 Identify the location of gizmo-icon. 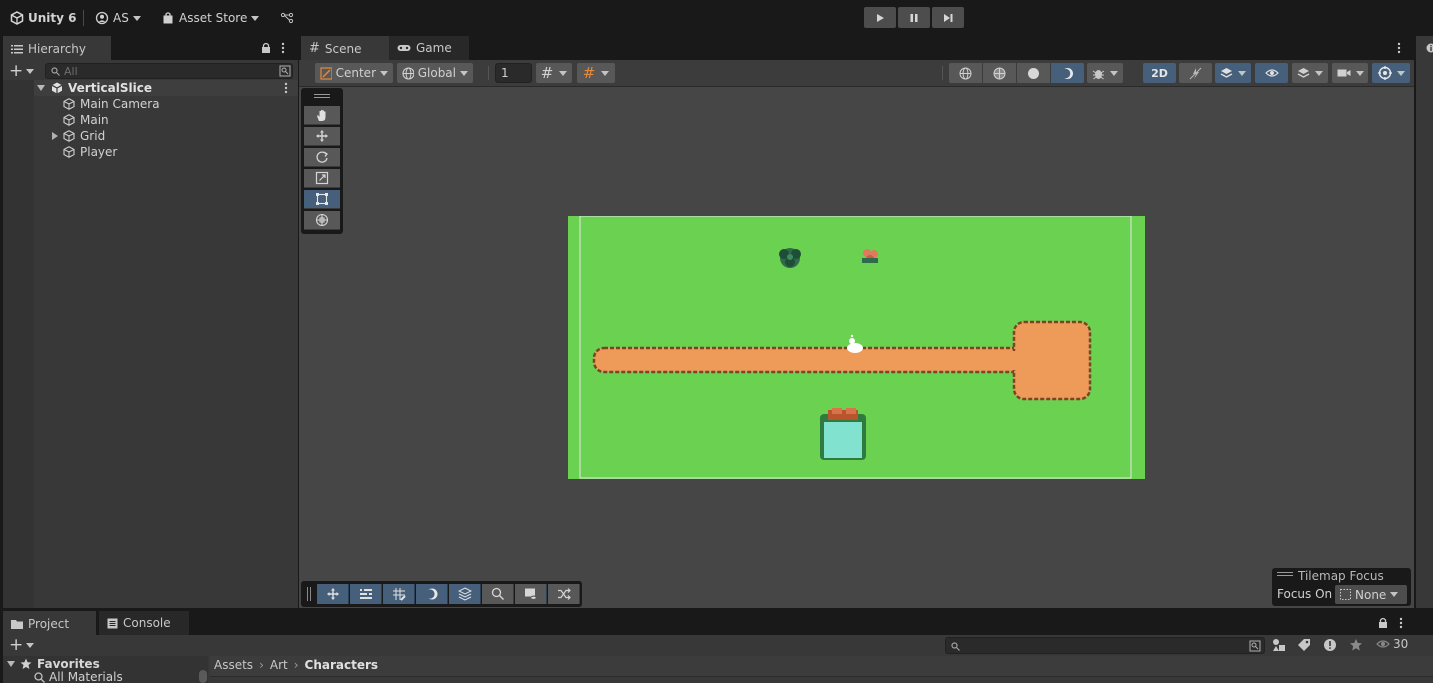
(1384, 73).